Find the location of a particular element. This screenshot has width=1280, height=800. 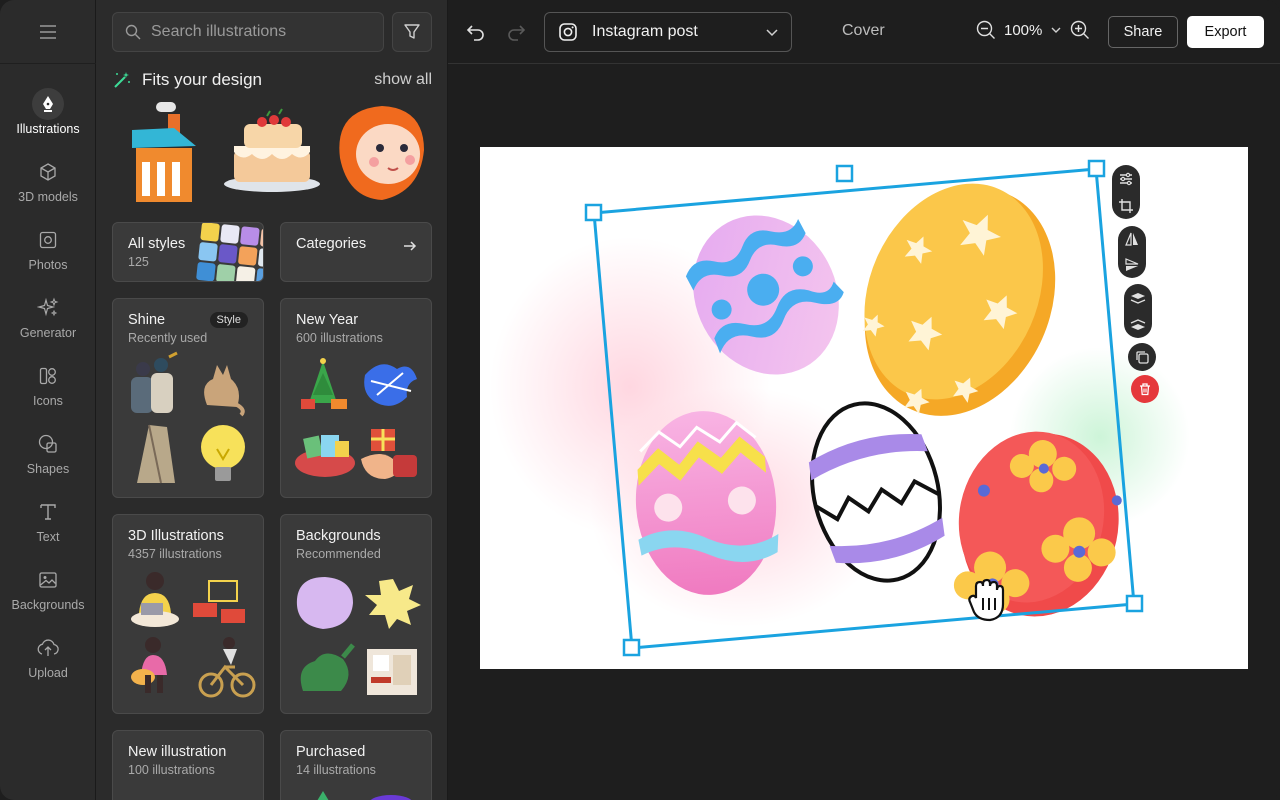

new-year-previews is located at coordinates (356, 418).